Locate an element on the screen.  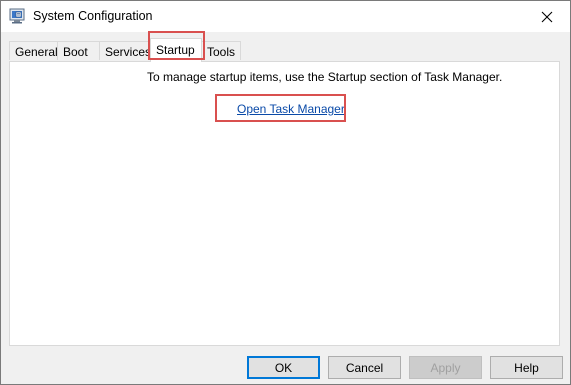
tab-label: Startup is located at coordinates (175, 50).